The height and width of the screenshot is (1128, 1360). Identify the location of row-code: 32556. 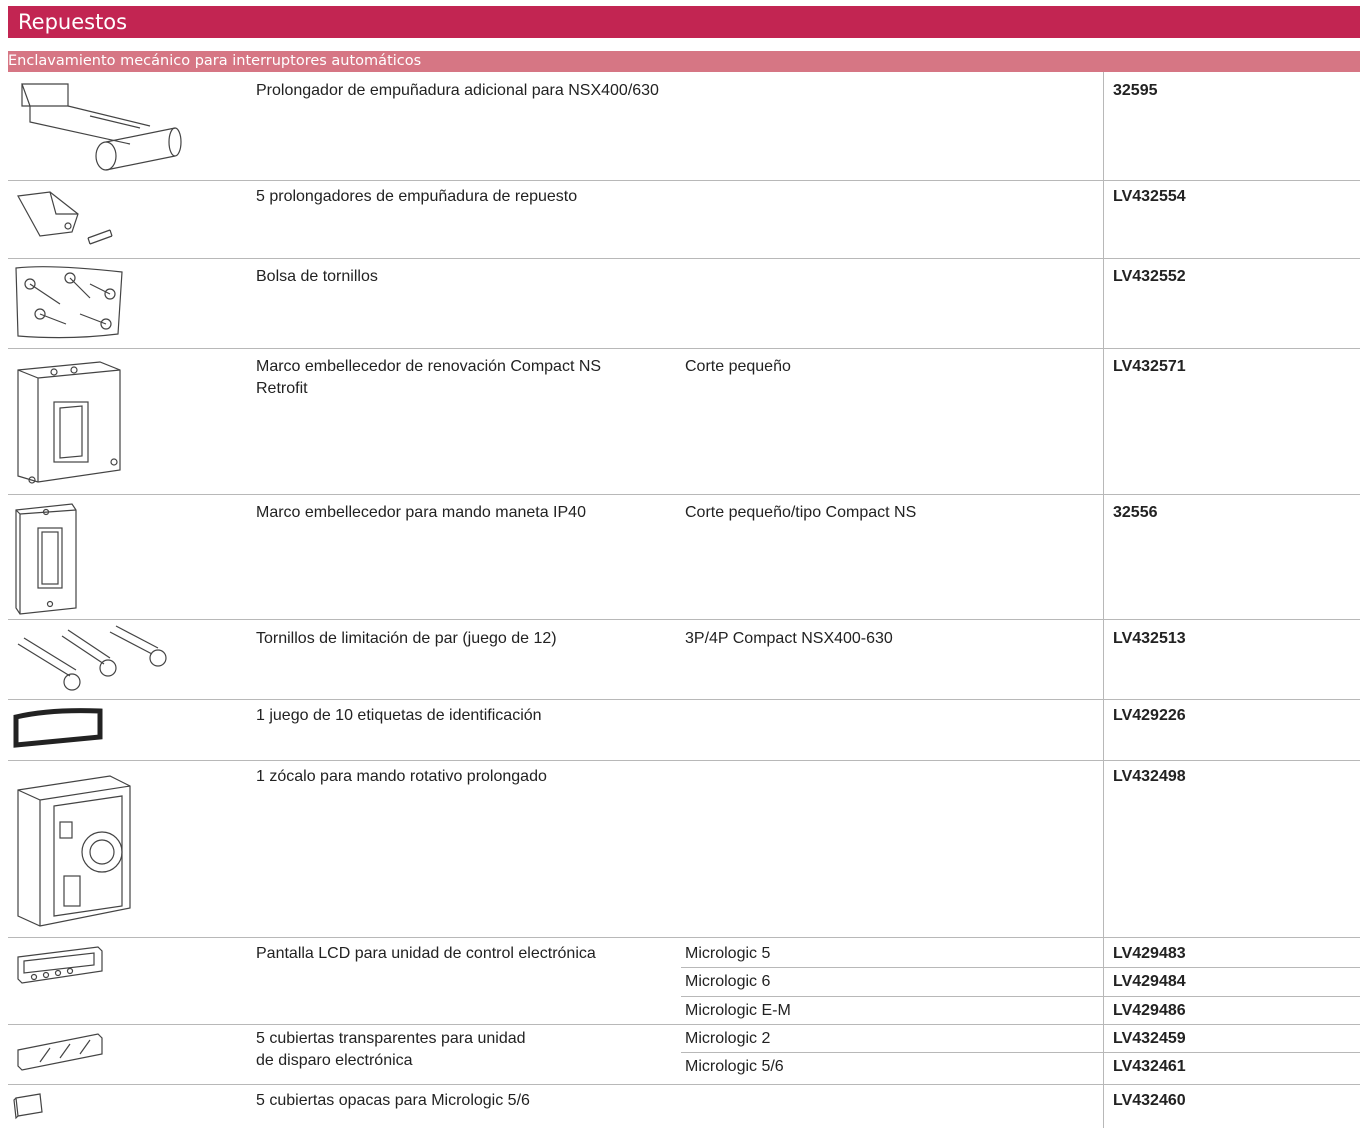
(1135, 512).